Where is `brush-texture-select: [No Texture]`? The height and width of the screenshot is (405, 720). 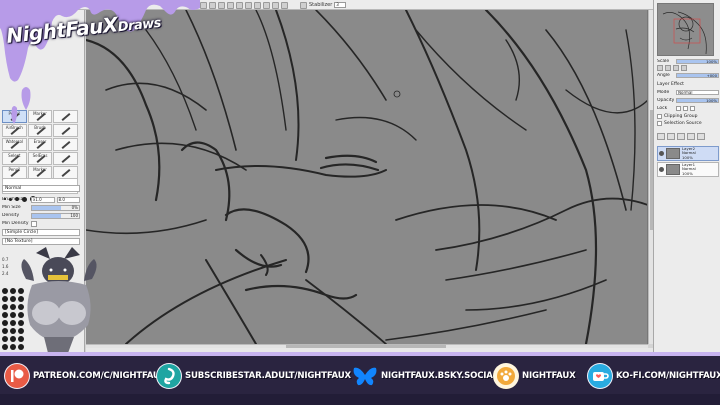
brush-texture-select: [No Texture] is located at coordinates (41, 241).